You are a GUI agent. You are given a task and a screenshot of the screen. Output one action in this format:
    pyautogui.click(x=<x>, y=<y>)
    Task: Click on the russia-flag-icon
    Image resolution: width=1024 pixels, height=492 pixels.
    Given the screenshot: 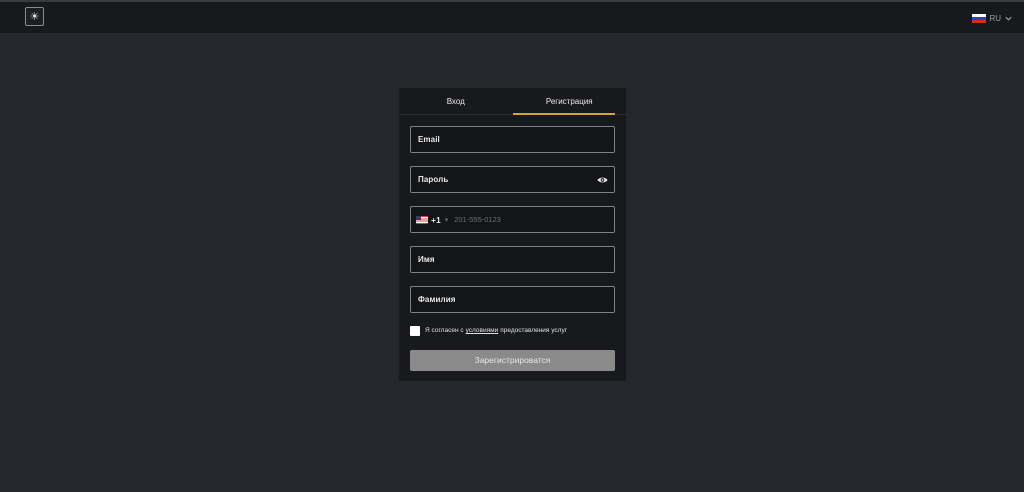 What is the action you would take?
    pyautogui.click(x=979, y=18)
    